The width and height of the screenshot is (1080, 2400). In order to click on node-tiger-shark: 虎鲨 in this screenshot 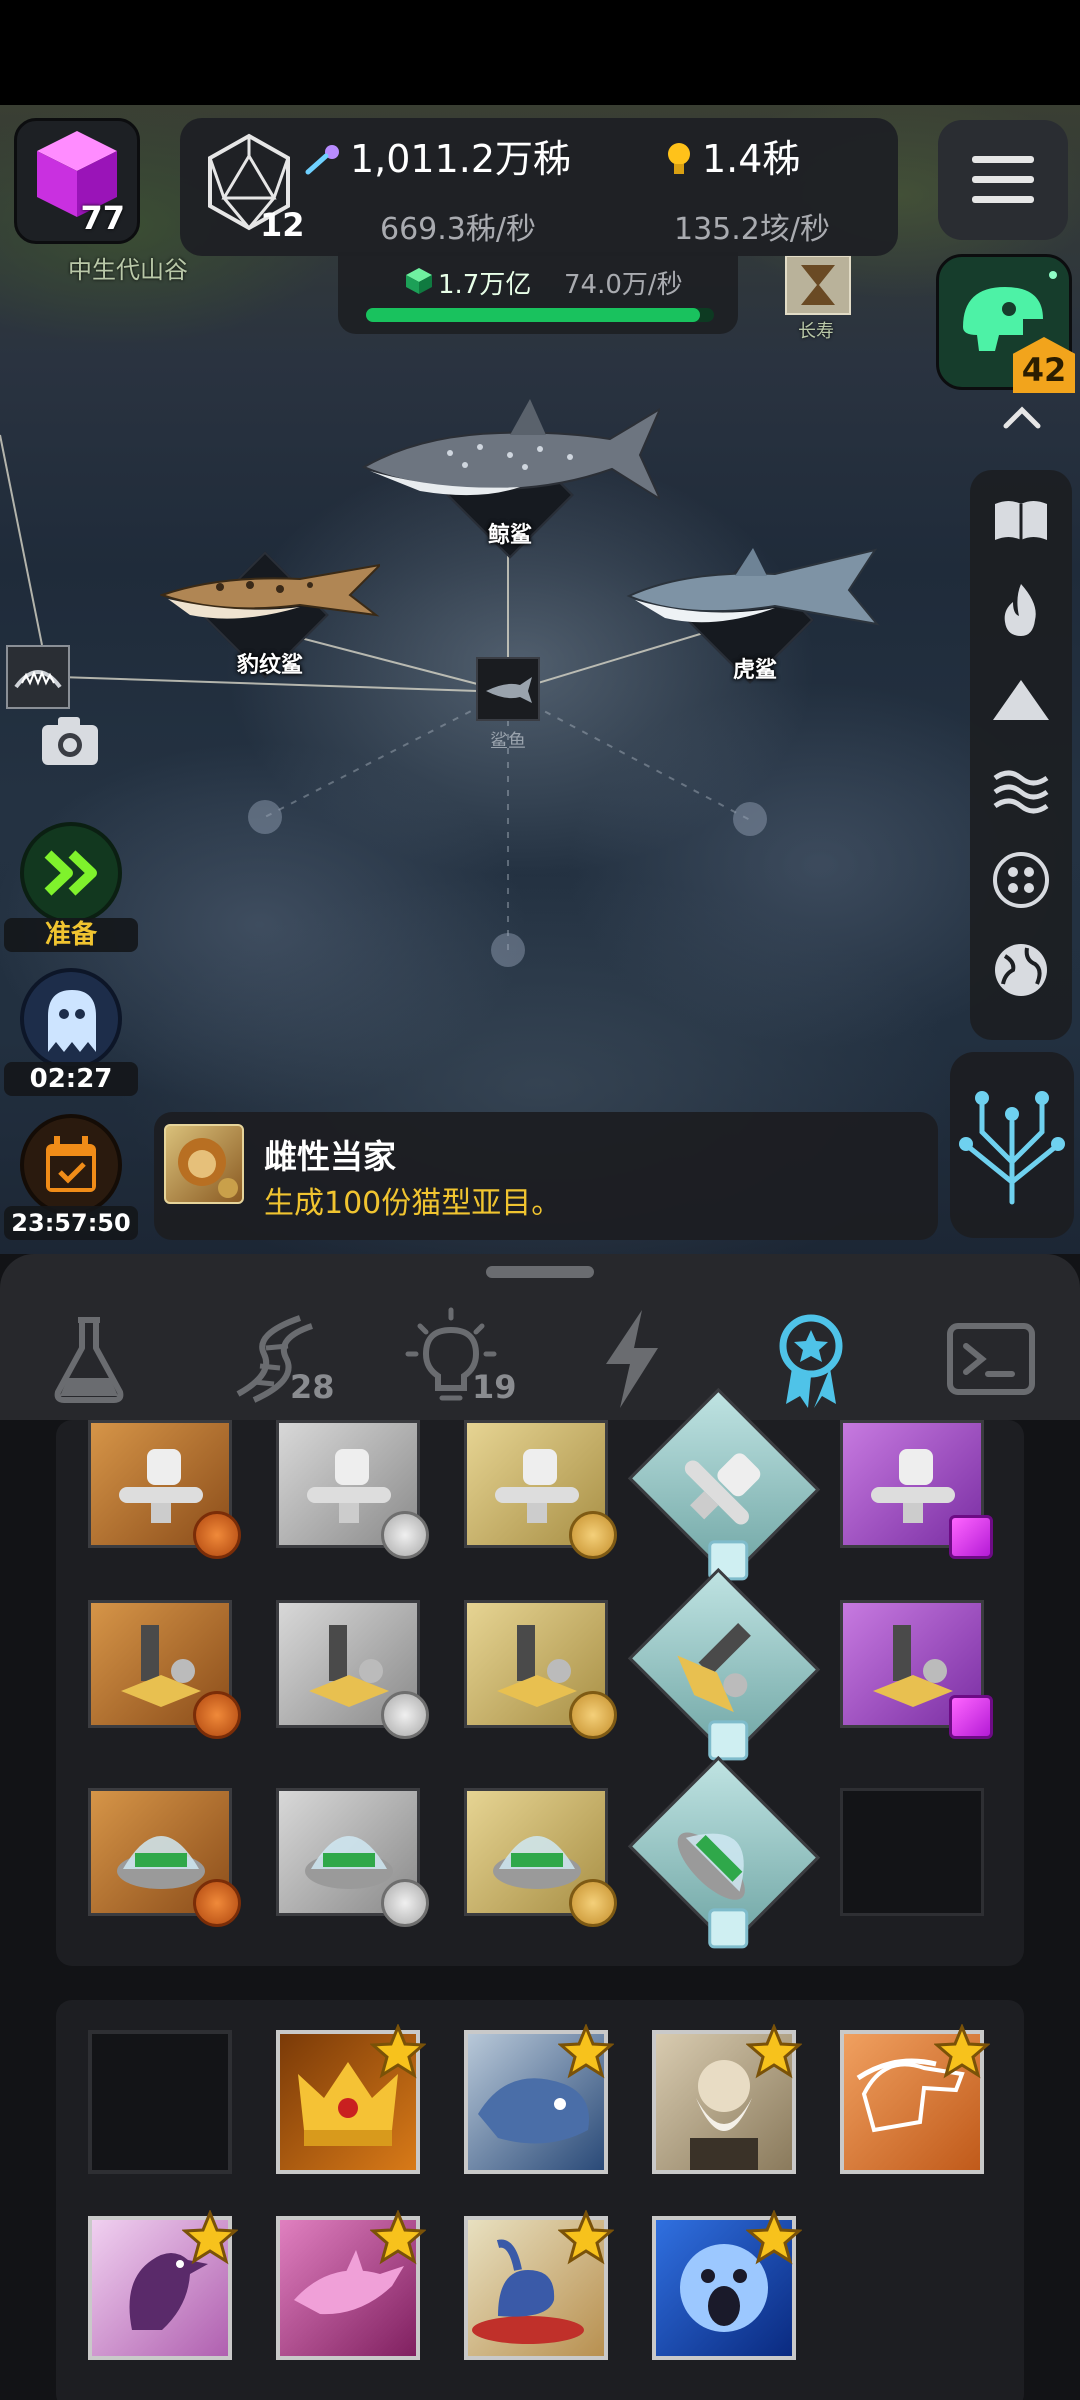, I will do `click(755, 610)`.